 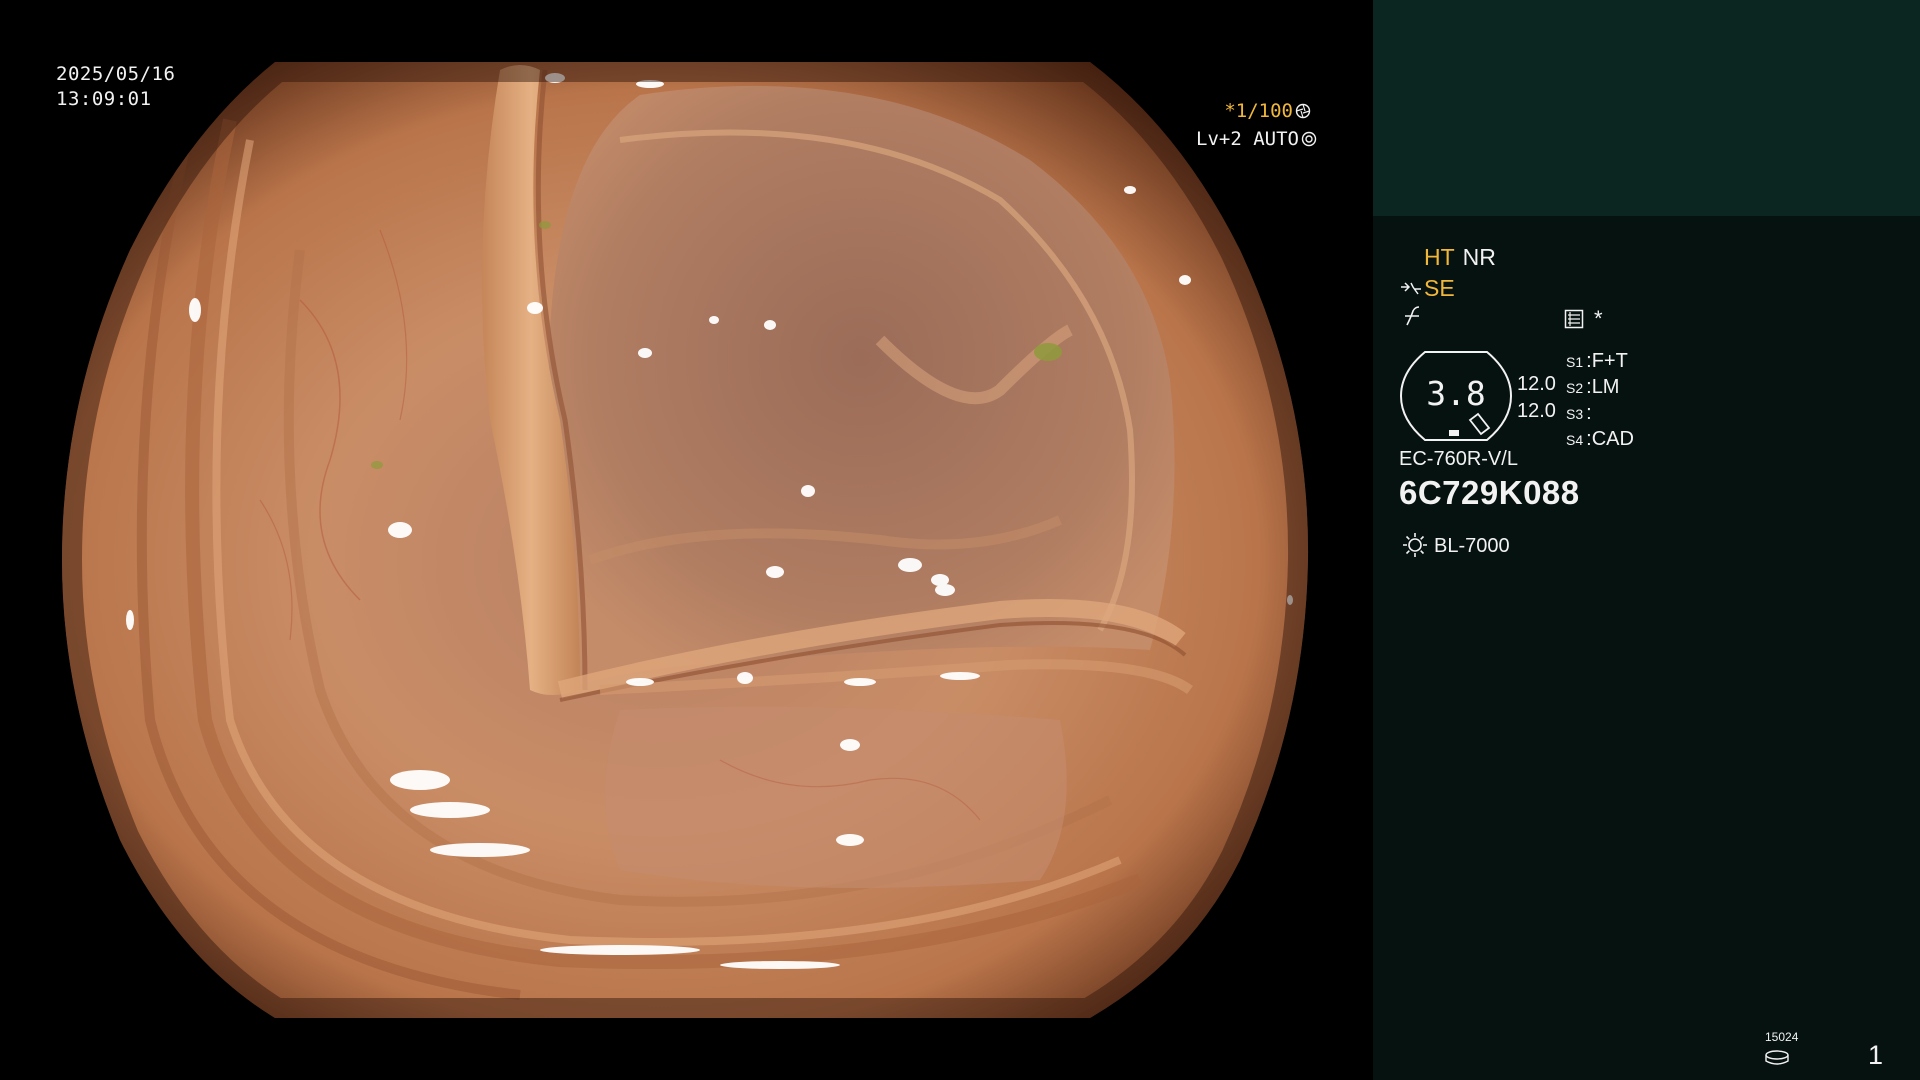 I want to click on switch-key: S2, so click(x=1575, y=388).